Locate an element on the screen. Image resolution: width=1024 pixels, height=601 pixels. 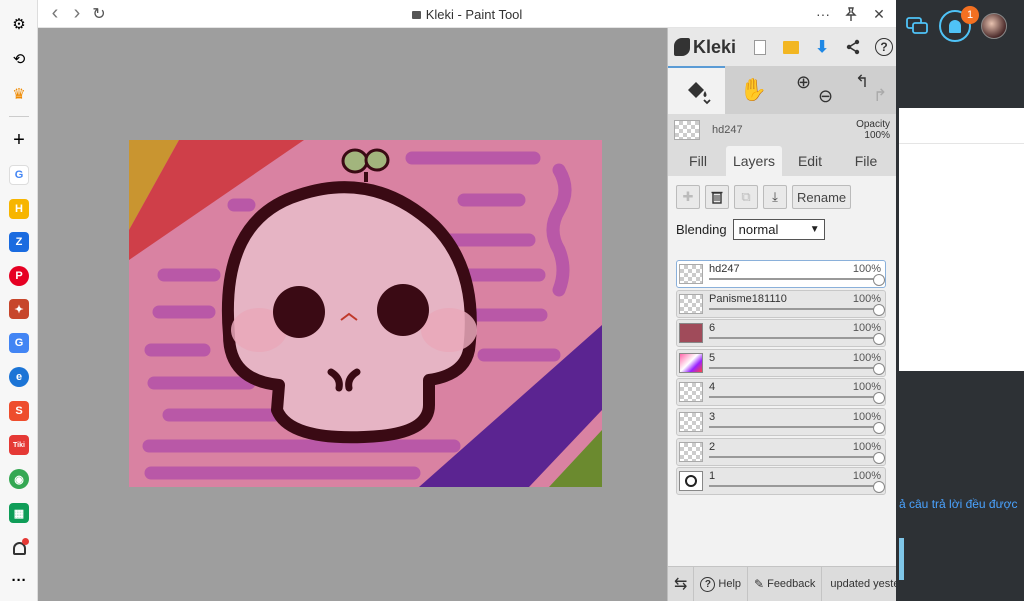
notification-bell-button: 1 is located at coordinates (959, 24).